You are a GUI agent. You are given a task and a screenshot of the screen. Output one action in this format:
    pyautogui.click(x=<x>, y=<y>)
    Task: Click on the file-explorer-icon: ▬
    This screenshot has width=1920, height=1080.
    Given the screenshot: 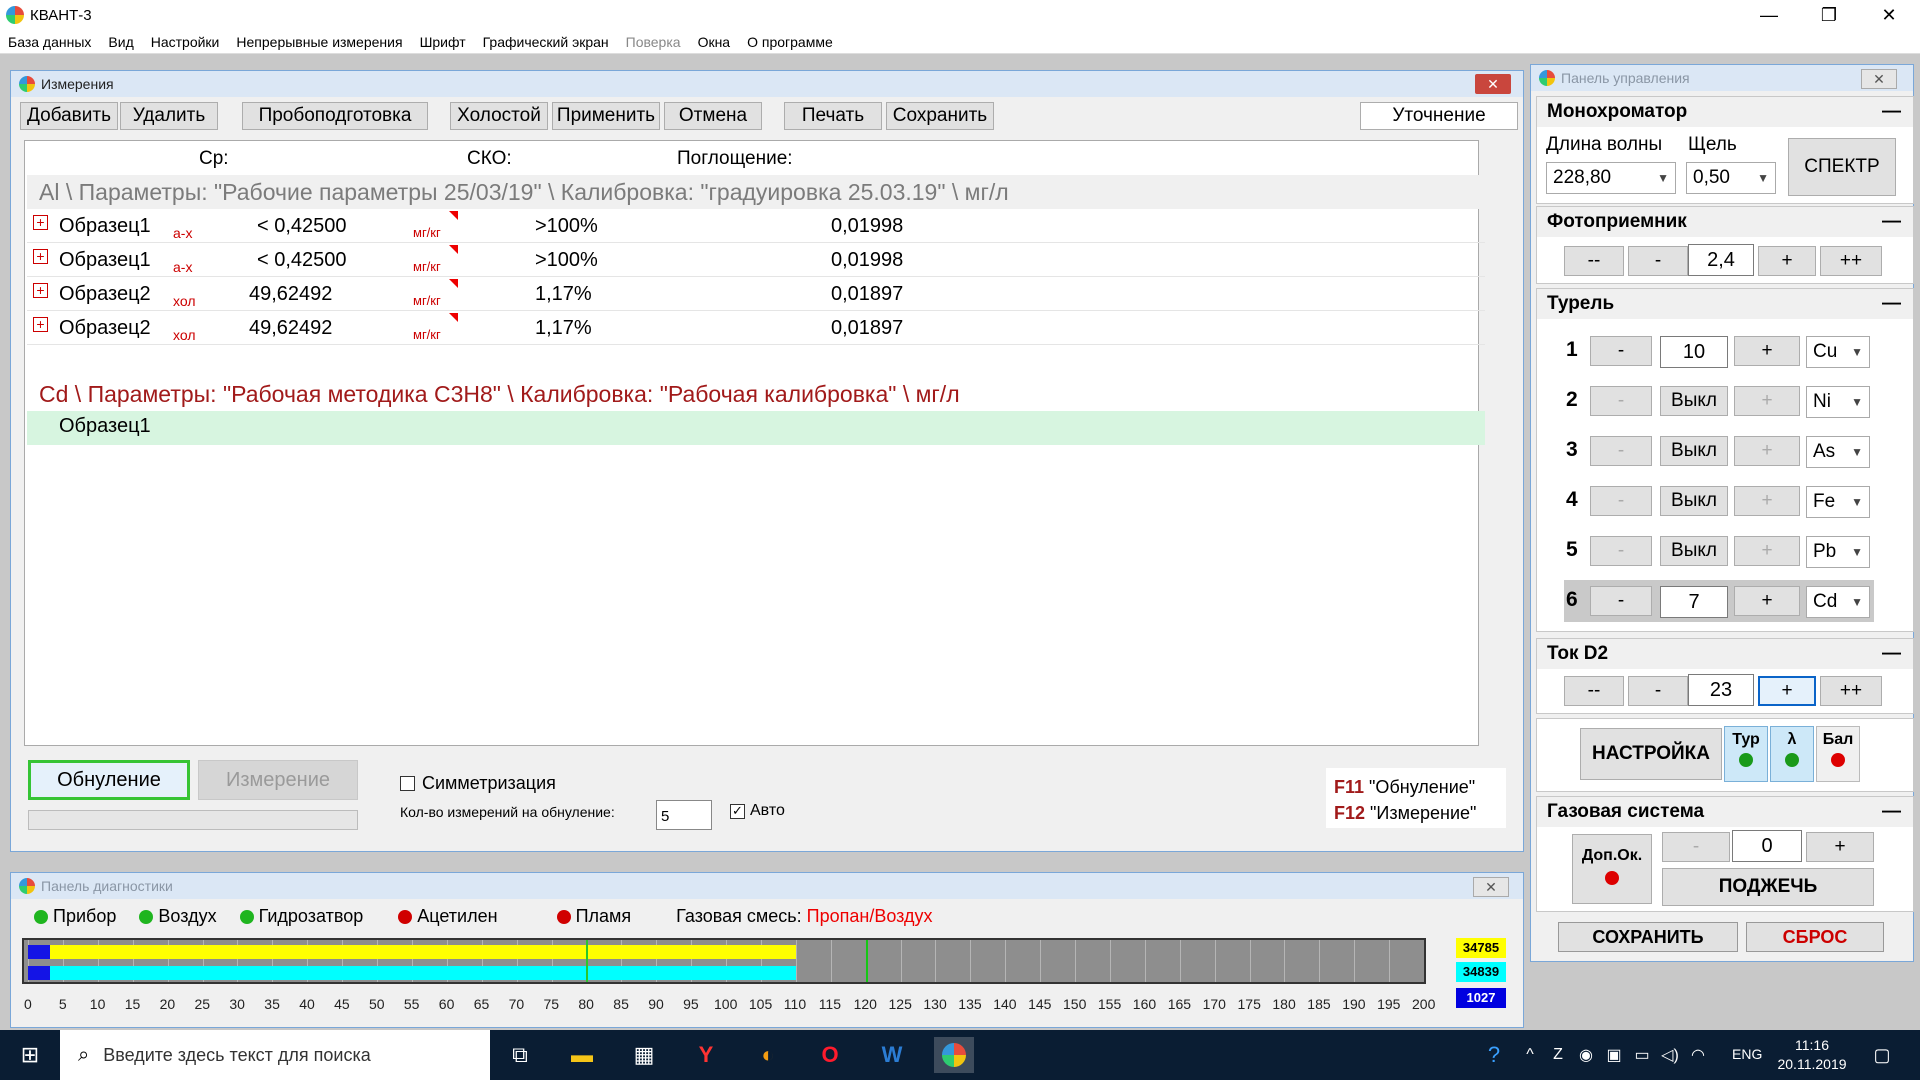 What is the action you would take?
    pyautogui.click(x=582, y=1055)
    